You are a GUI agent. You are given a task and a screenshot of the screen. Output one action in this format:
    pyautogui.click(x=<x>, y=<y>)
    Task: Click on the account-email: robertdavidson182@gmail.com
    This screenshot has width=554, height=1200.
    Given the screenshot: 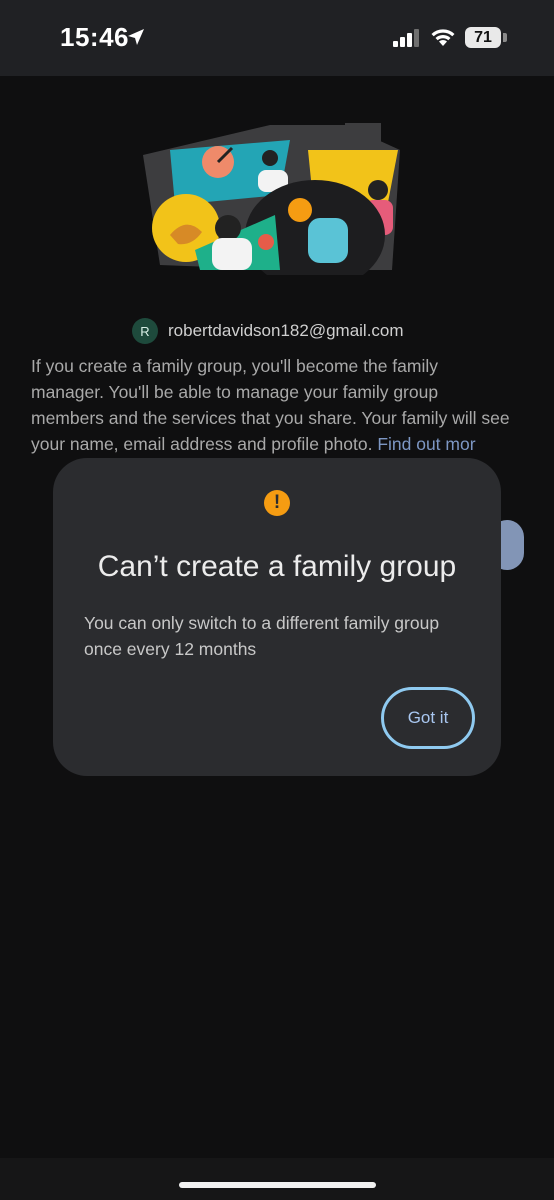 What is the action you would take?
    pyautogui.click(x=286, y=330)
    